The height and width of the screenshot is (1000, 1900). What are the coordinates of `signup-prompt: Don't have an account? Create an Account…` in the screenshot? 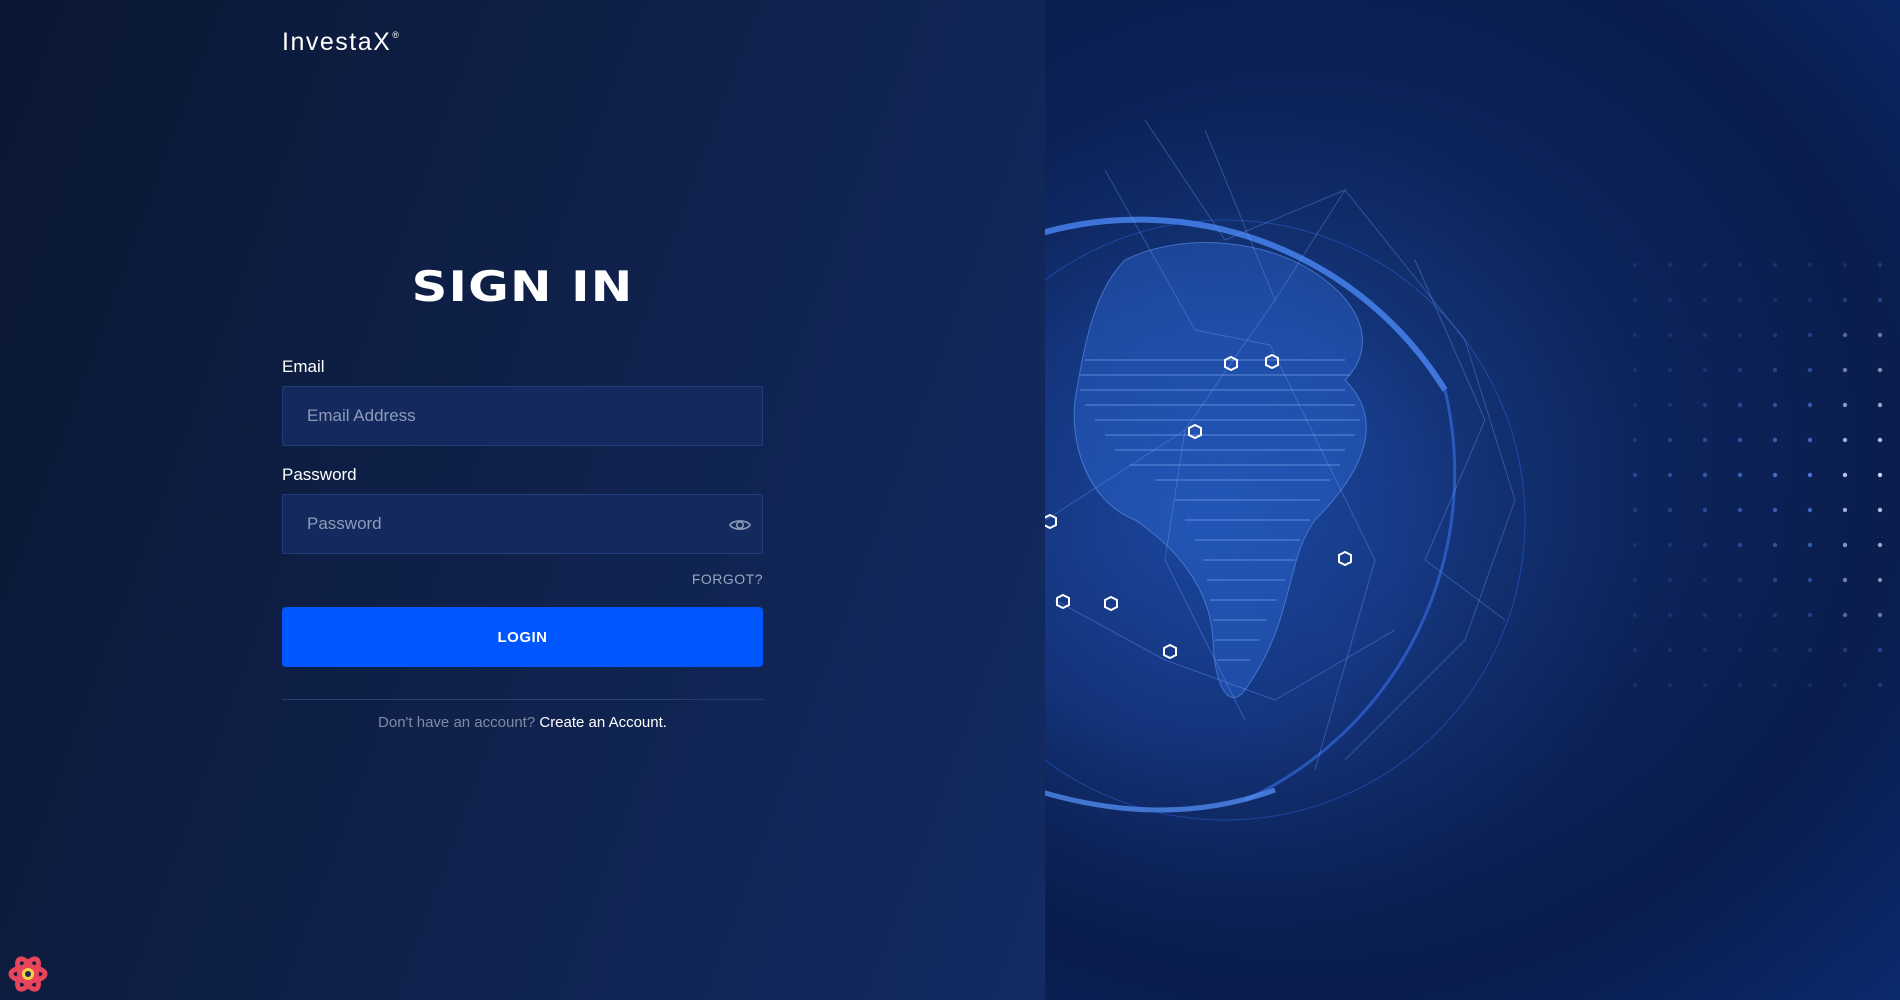 It's located at (522, 722).